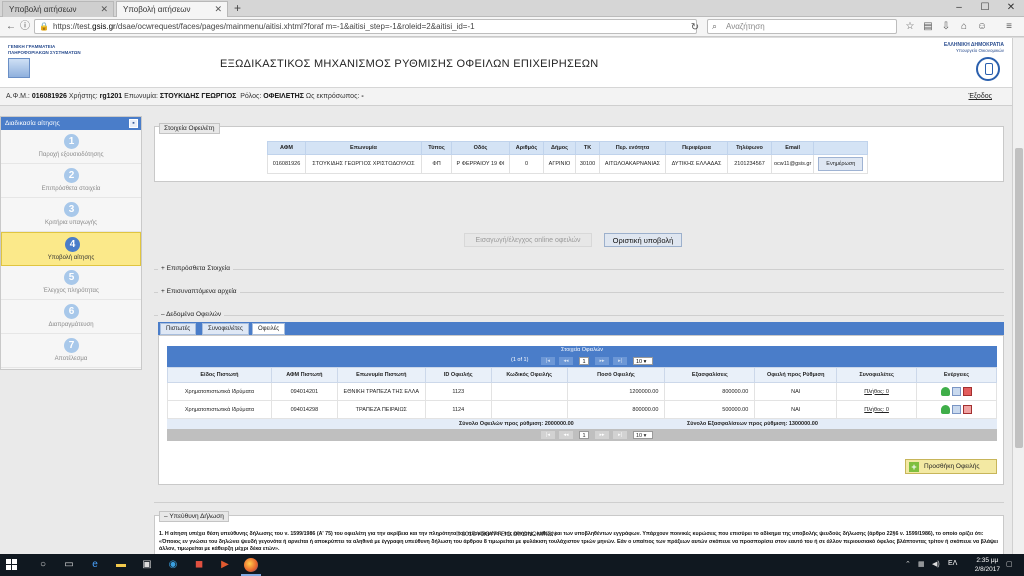 The height and width of the screenshot is (576, 1024). Describe the element at coordinates (959, 8) in the screenshot. I see `minimize-icon: –` at that location.